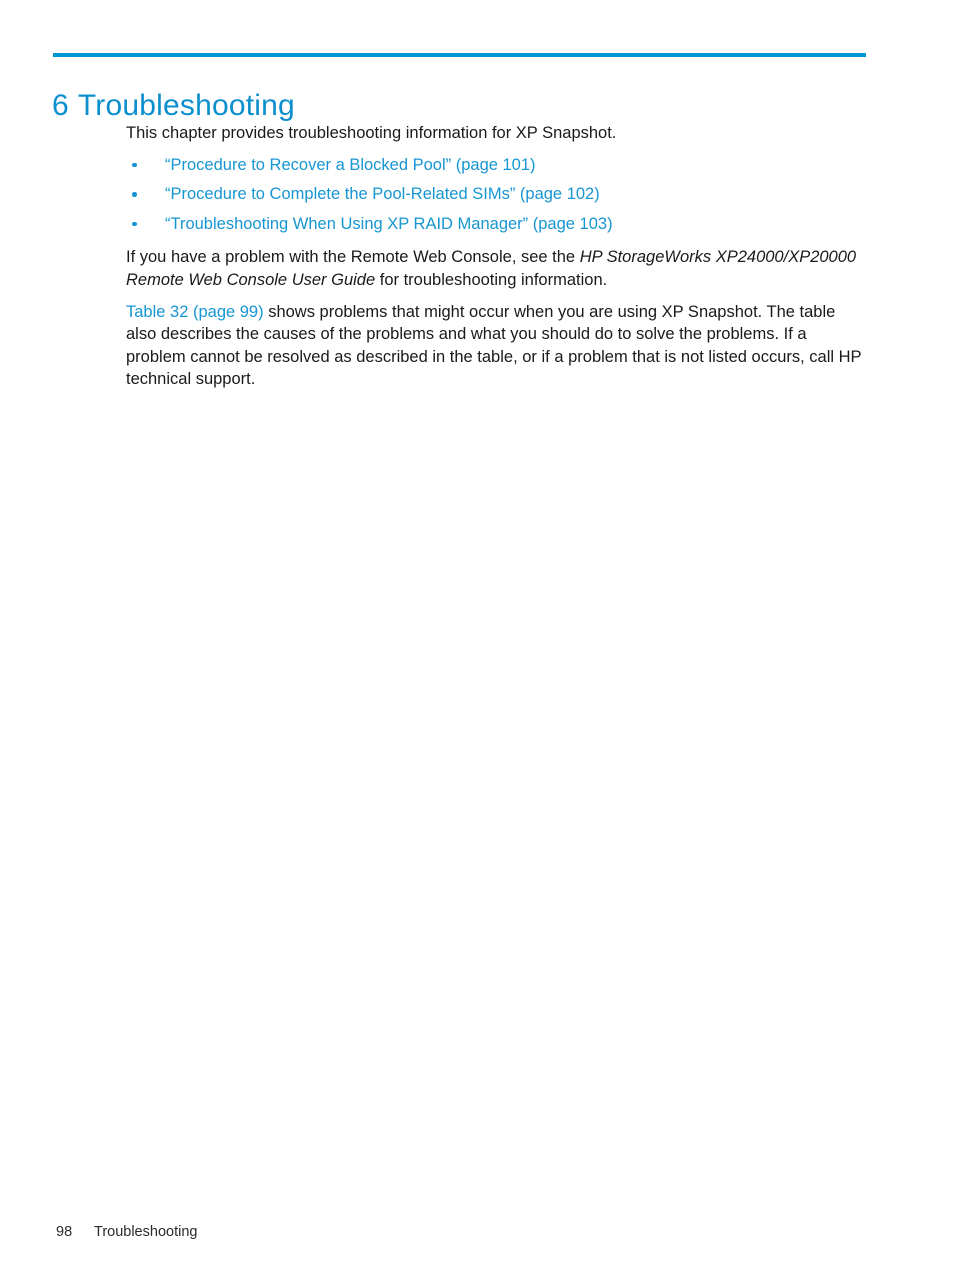 Image resolution: width=954 pixels, height=1271 pixels. Describe the element at coordinates (64, 1232) in the screenshot. I see `footer-page-number: 98` at that location.